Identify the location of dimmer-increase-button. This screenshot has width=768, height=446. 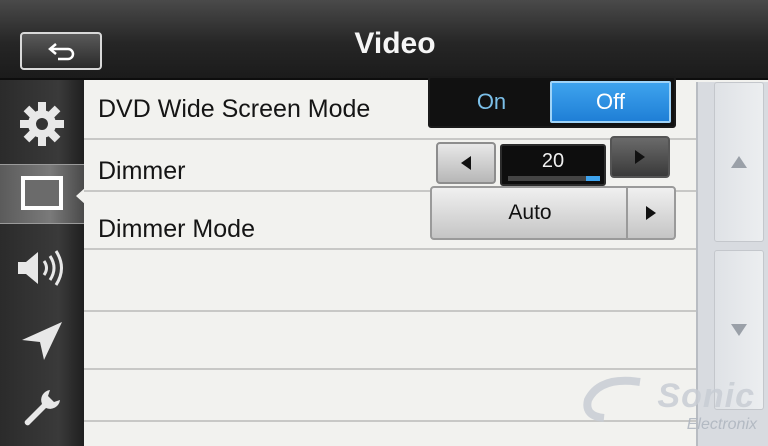
(640, 157).